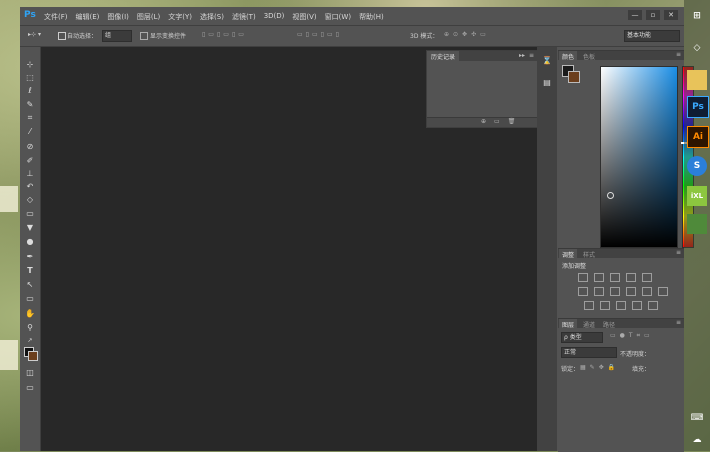 This screenshot has height=452, width=710. Describe the element at coordinates (568, 56) in the screenshot. I see `tab-color: 颜色` at that location.